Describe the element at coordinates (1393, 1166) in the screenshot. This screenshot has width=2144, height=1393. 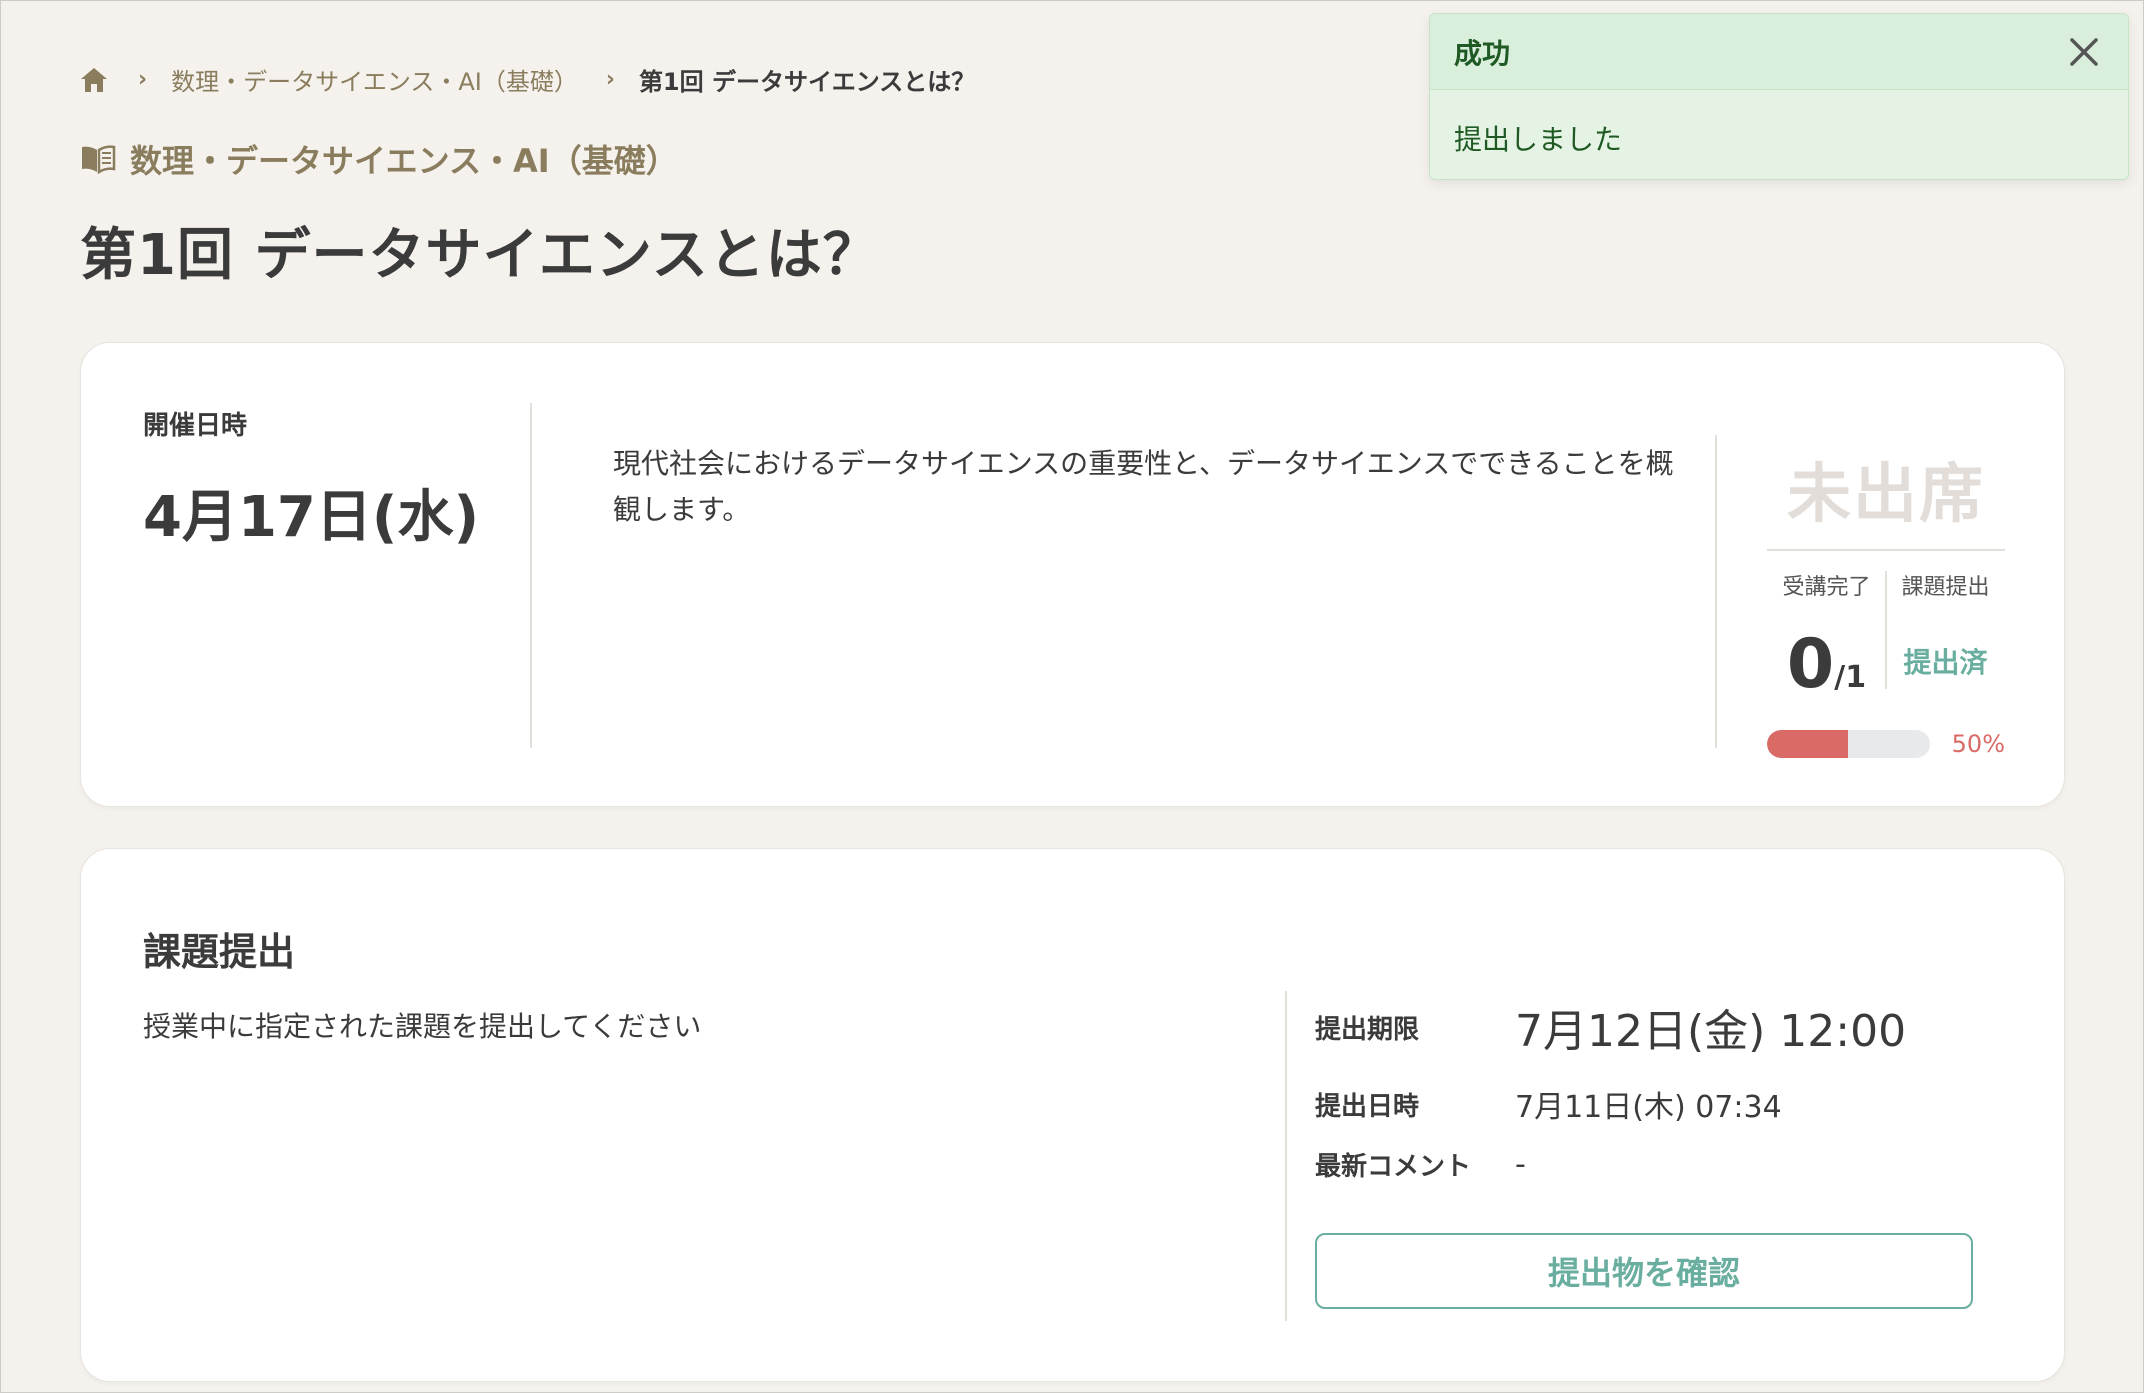
I see `comment-label: 最新コメント` at that location.